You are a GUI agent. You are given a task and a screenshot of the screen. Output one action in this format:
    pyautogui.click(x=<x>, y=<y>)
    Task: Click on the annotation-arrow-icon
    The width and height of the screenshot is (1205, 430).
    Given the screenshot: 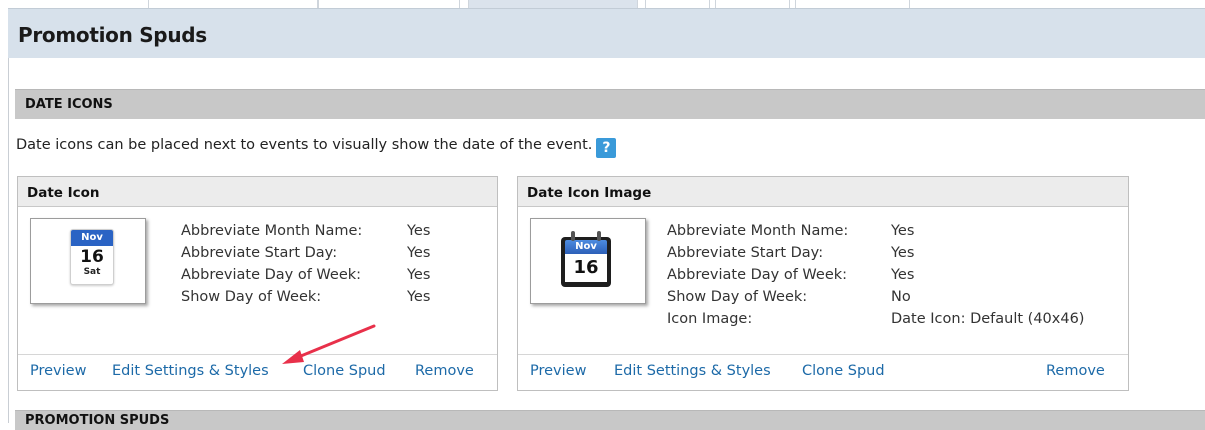 What is the action you would take?
    pyautogui.click(x=329, y=344)
    